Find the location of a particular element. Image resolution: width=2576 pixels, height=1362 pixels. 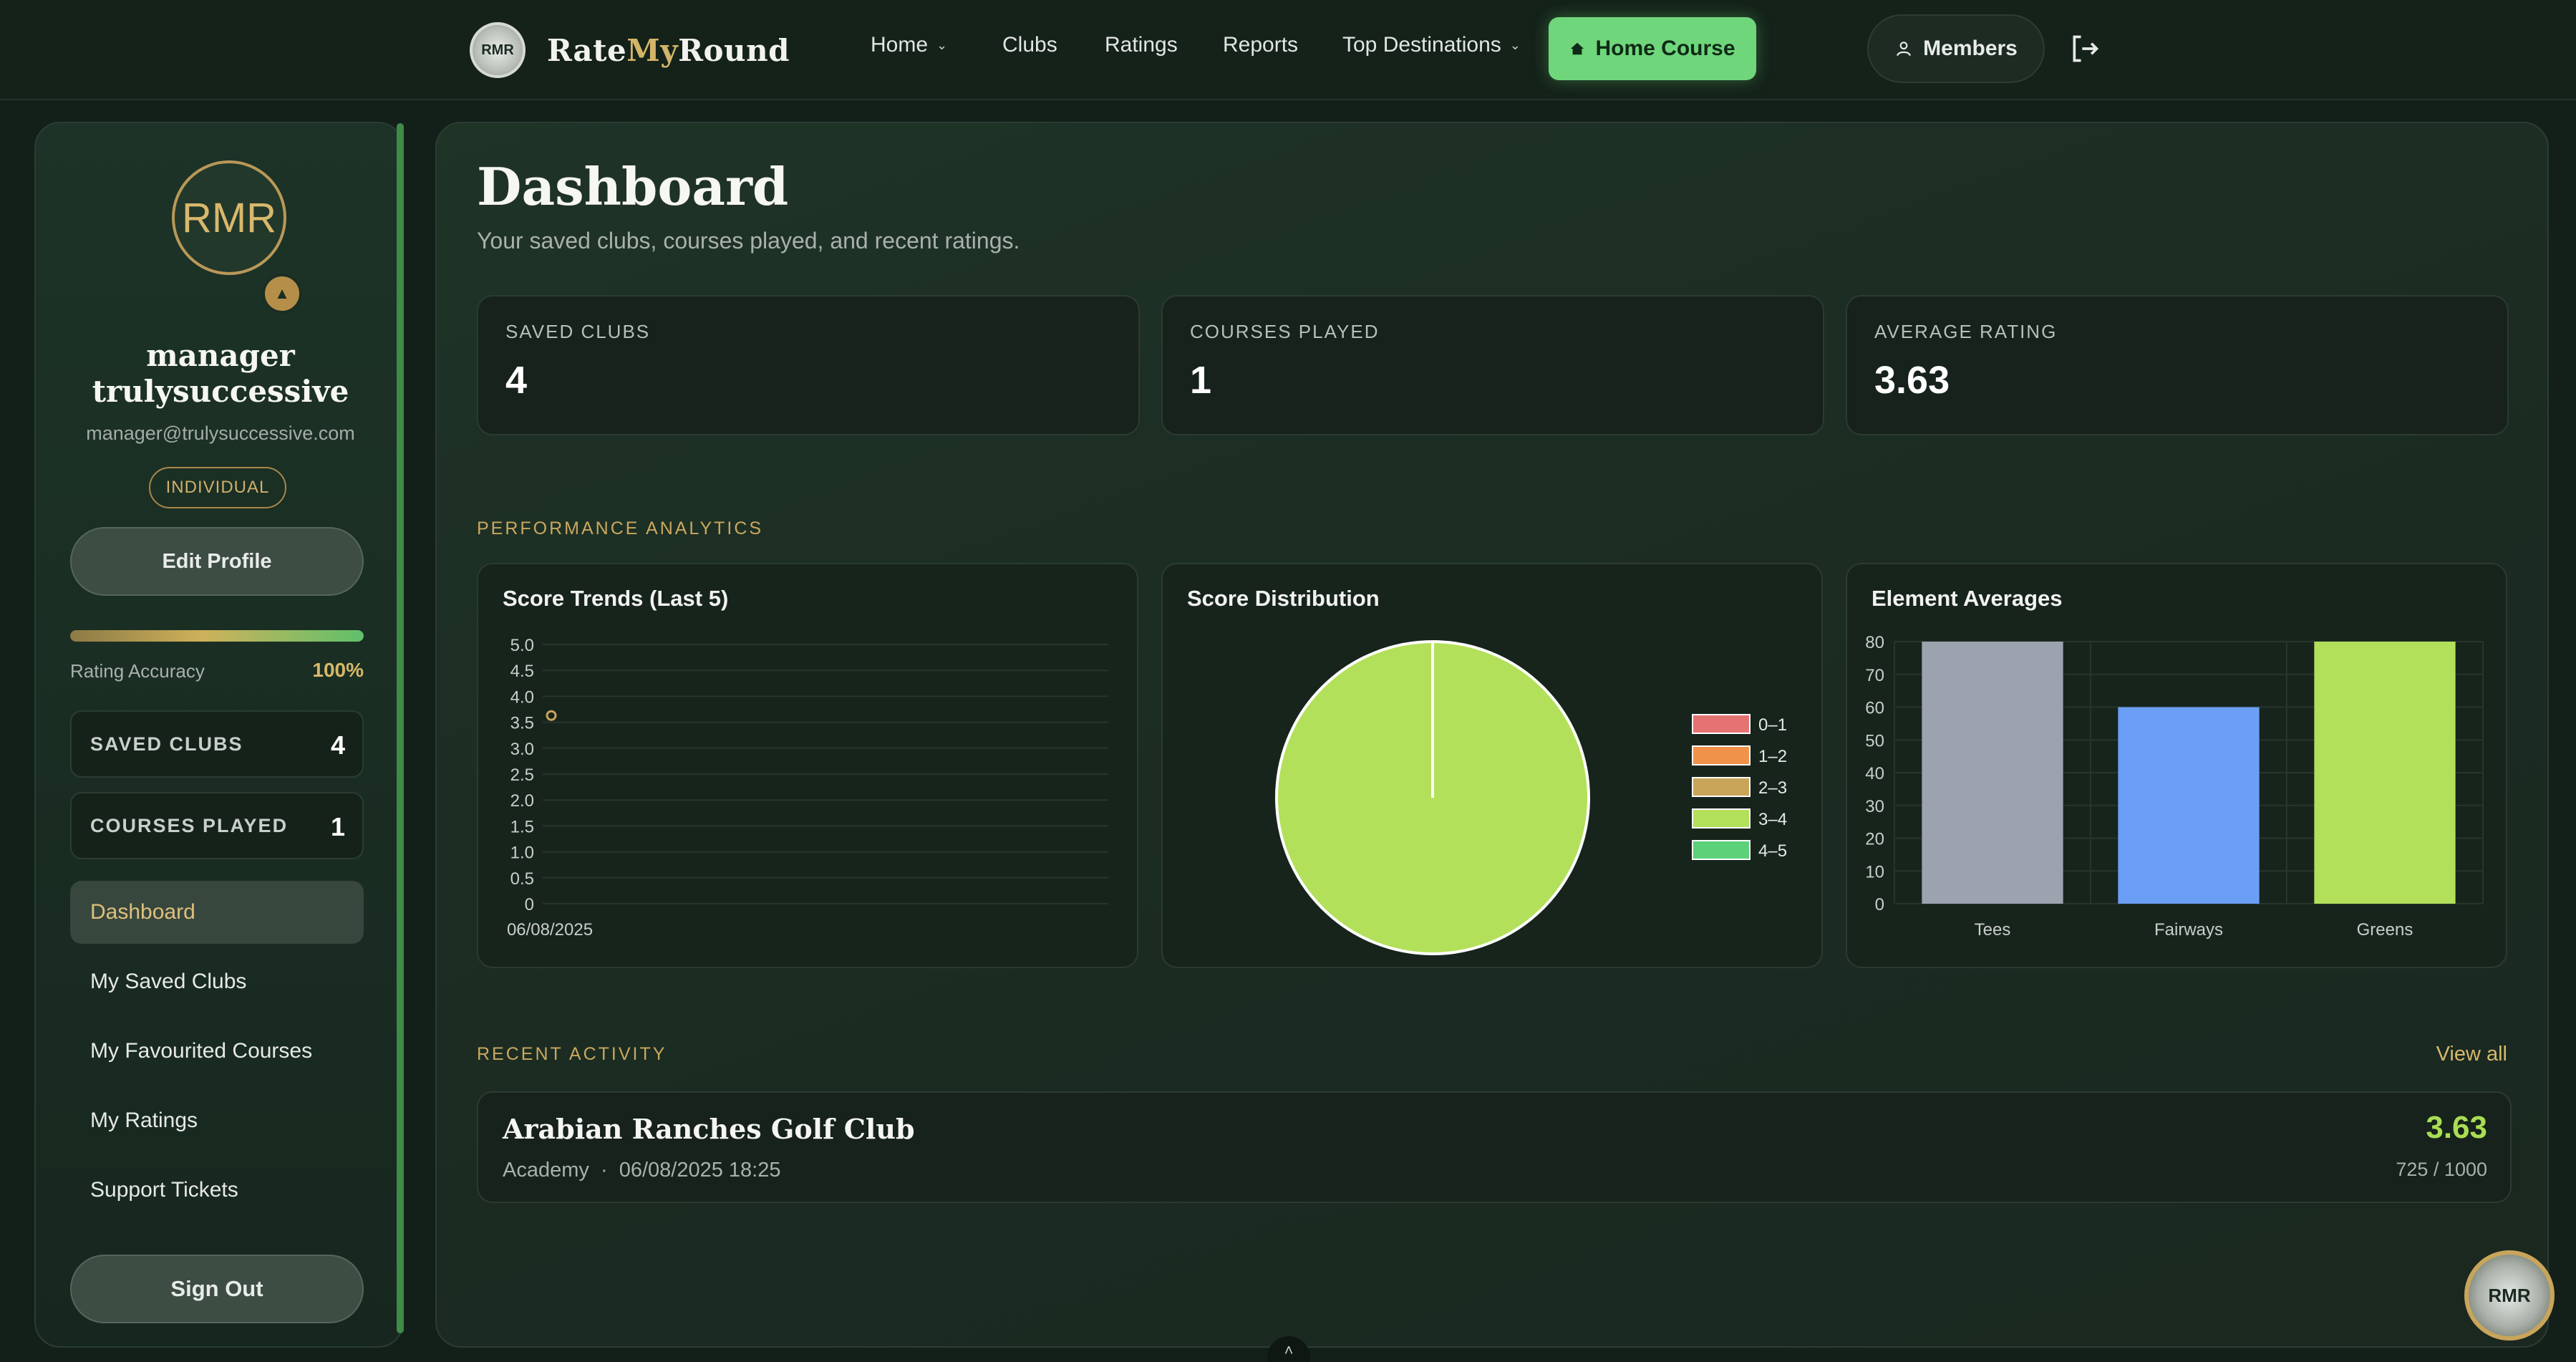

legend-label: 1–2 is located at coordinates (1773, 756).